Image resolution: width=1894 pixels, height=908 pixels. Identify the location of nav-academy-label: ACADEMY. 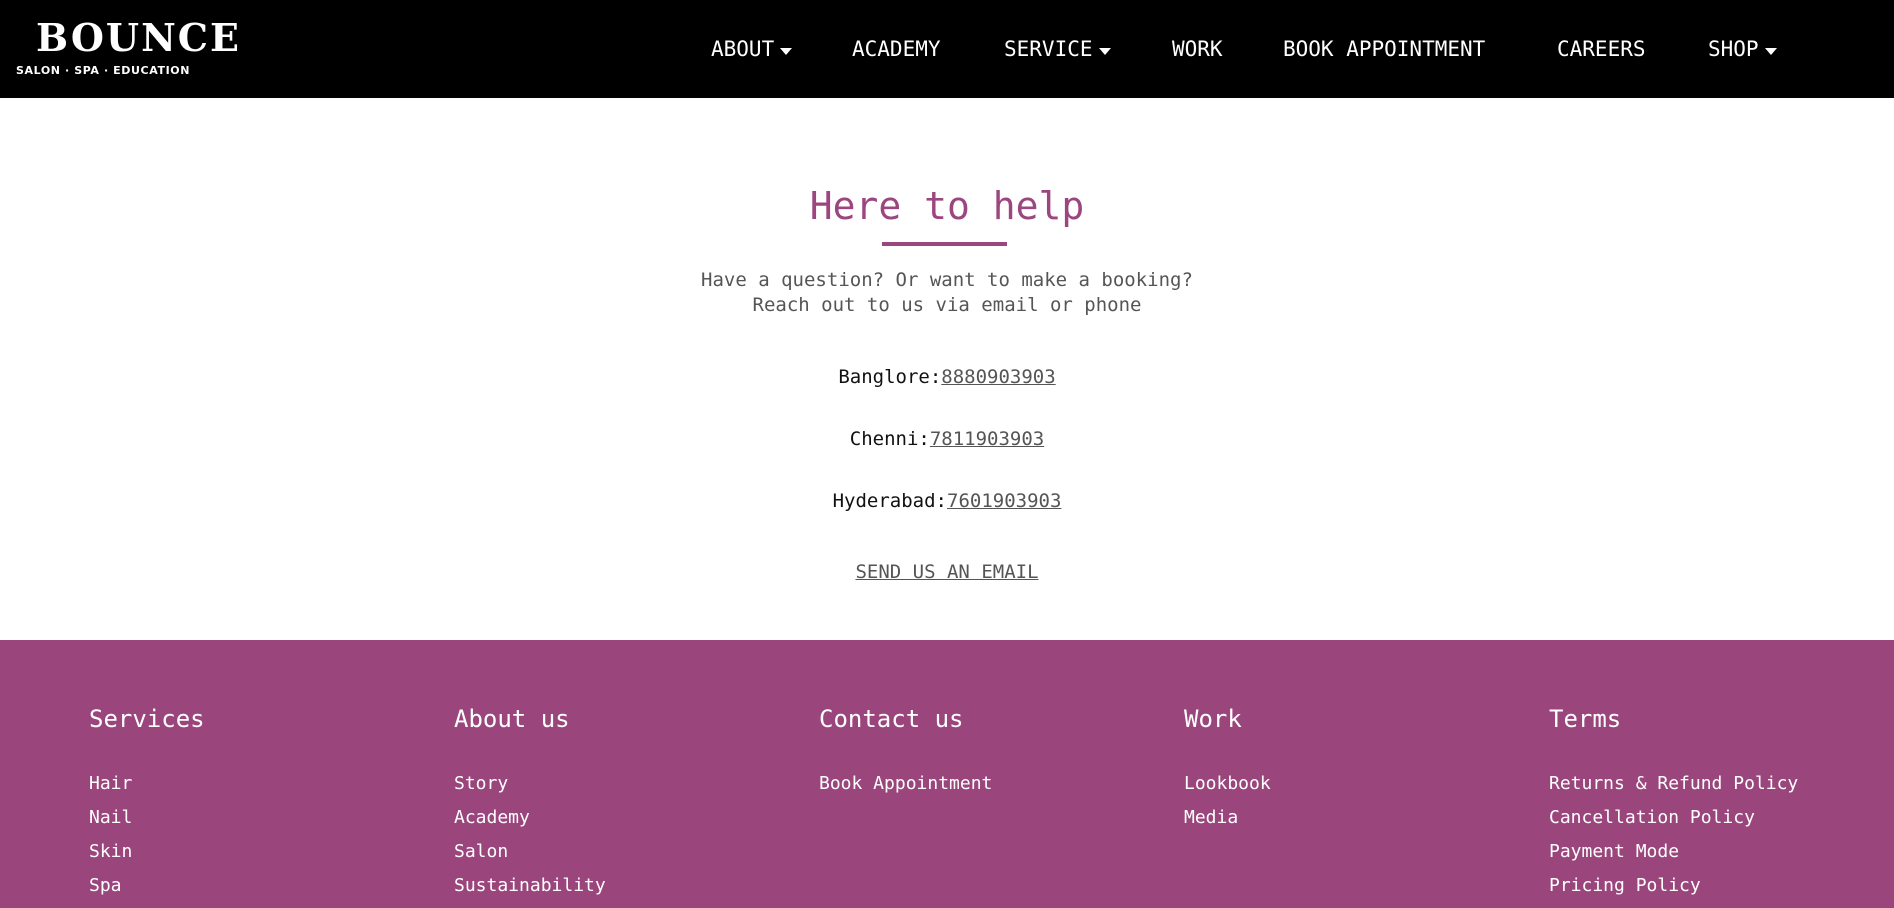
(896, 49).